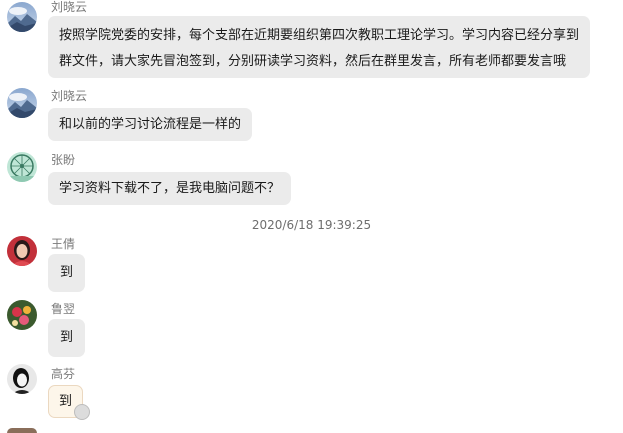  What do you see at coordinates (313, 61) in the screenshot?
I see `message-text-line: 群文件，请大家先冒泡签到，分别研读学习资料，然后在群里发言，所有老师都要发言哦` at bounding box center [313, 61].